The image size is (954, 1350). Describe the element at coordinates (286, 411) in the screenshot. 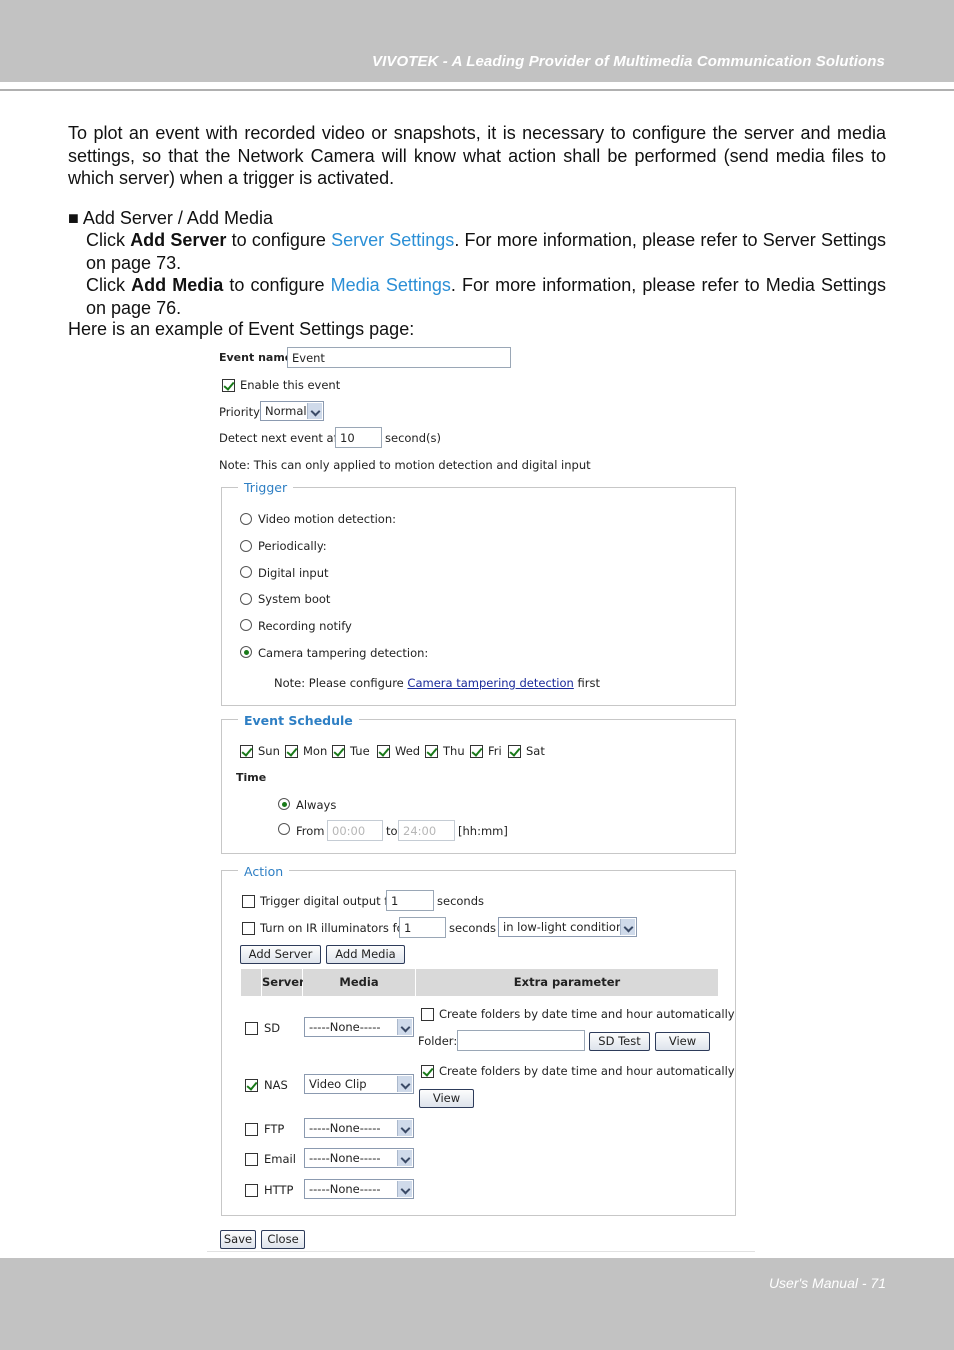

I see `priority-value: Normal` at that location.